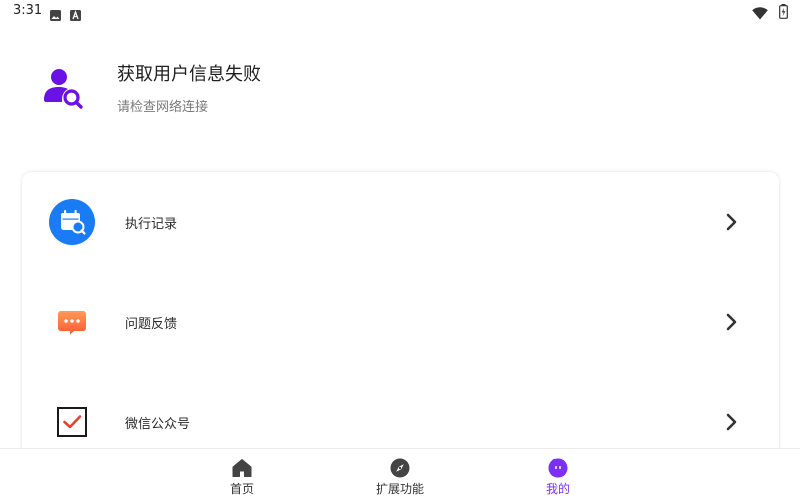  Describe the element at coordinates (241, 489) in the screenshot. I see `nav-label: 首页` at that location.